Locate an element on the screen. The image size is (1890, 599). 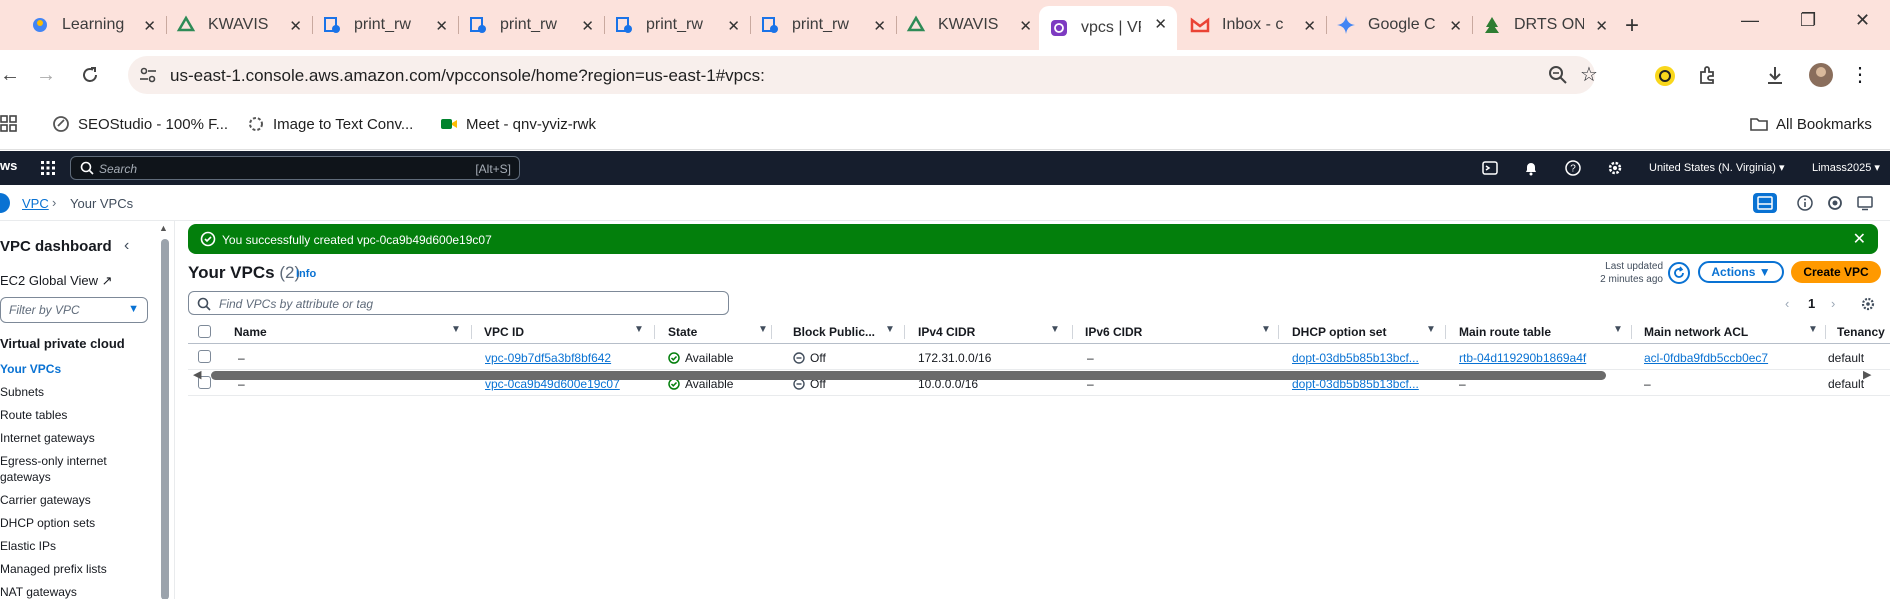
pagination-previous-icon: ‹ is located at coordinates (1787, 303).